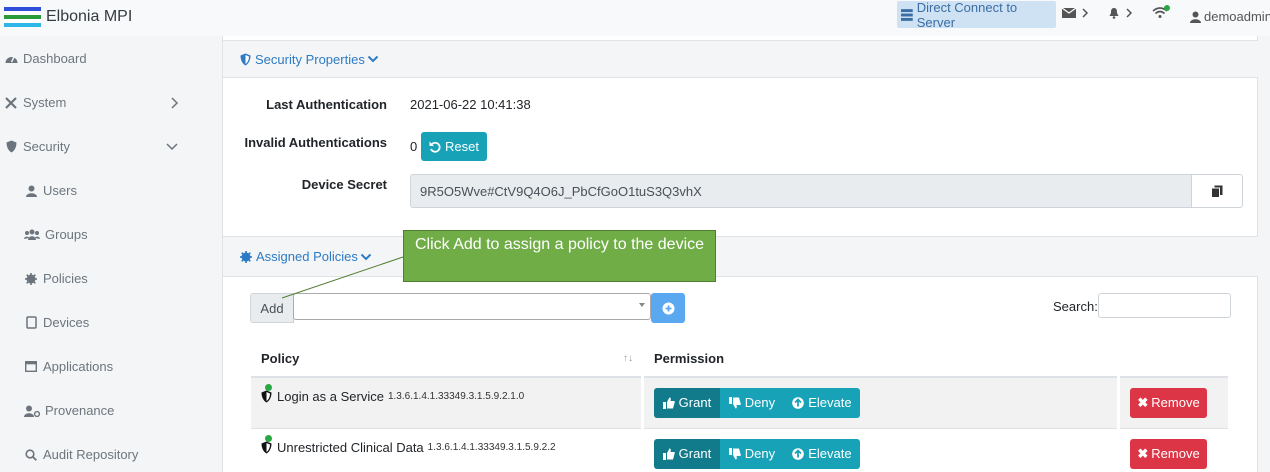 The width and height of the screenshot is (1270, 472). What do you see at coordinates (31, 278) in the screenshot?
I see `certificate-icon` at bounding box center [31, 278].